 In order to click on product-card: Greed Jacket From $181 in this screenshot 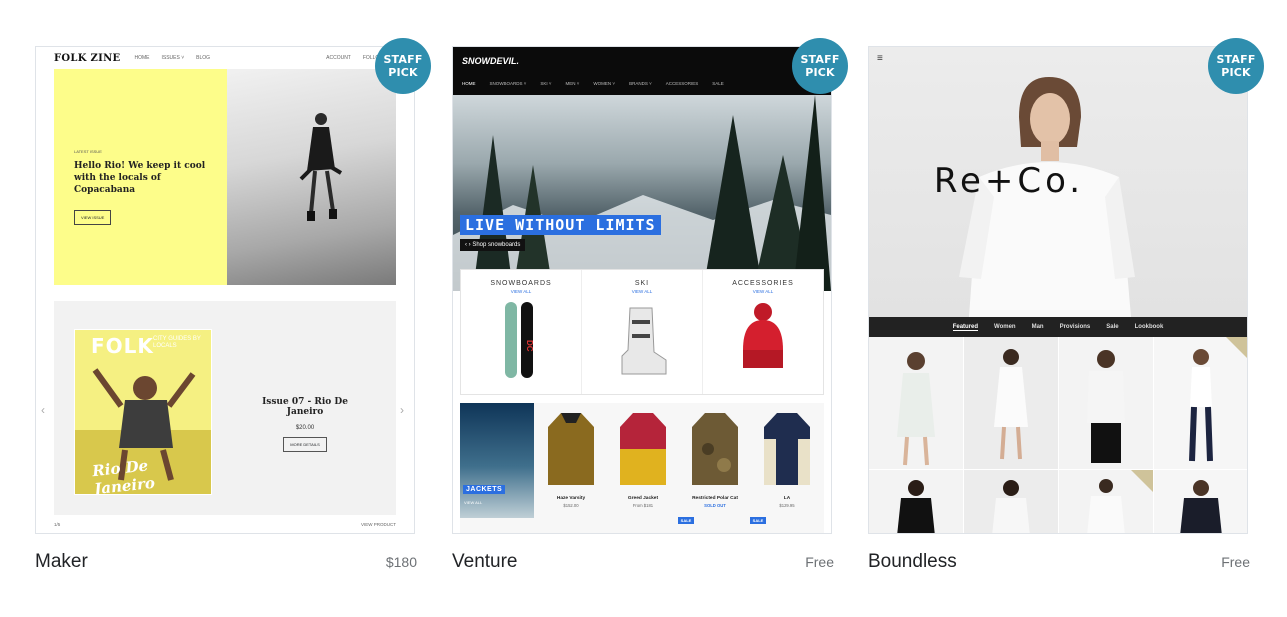, I will do `click(643, 460)`.